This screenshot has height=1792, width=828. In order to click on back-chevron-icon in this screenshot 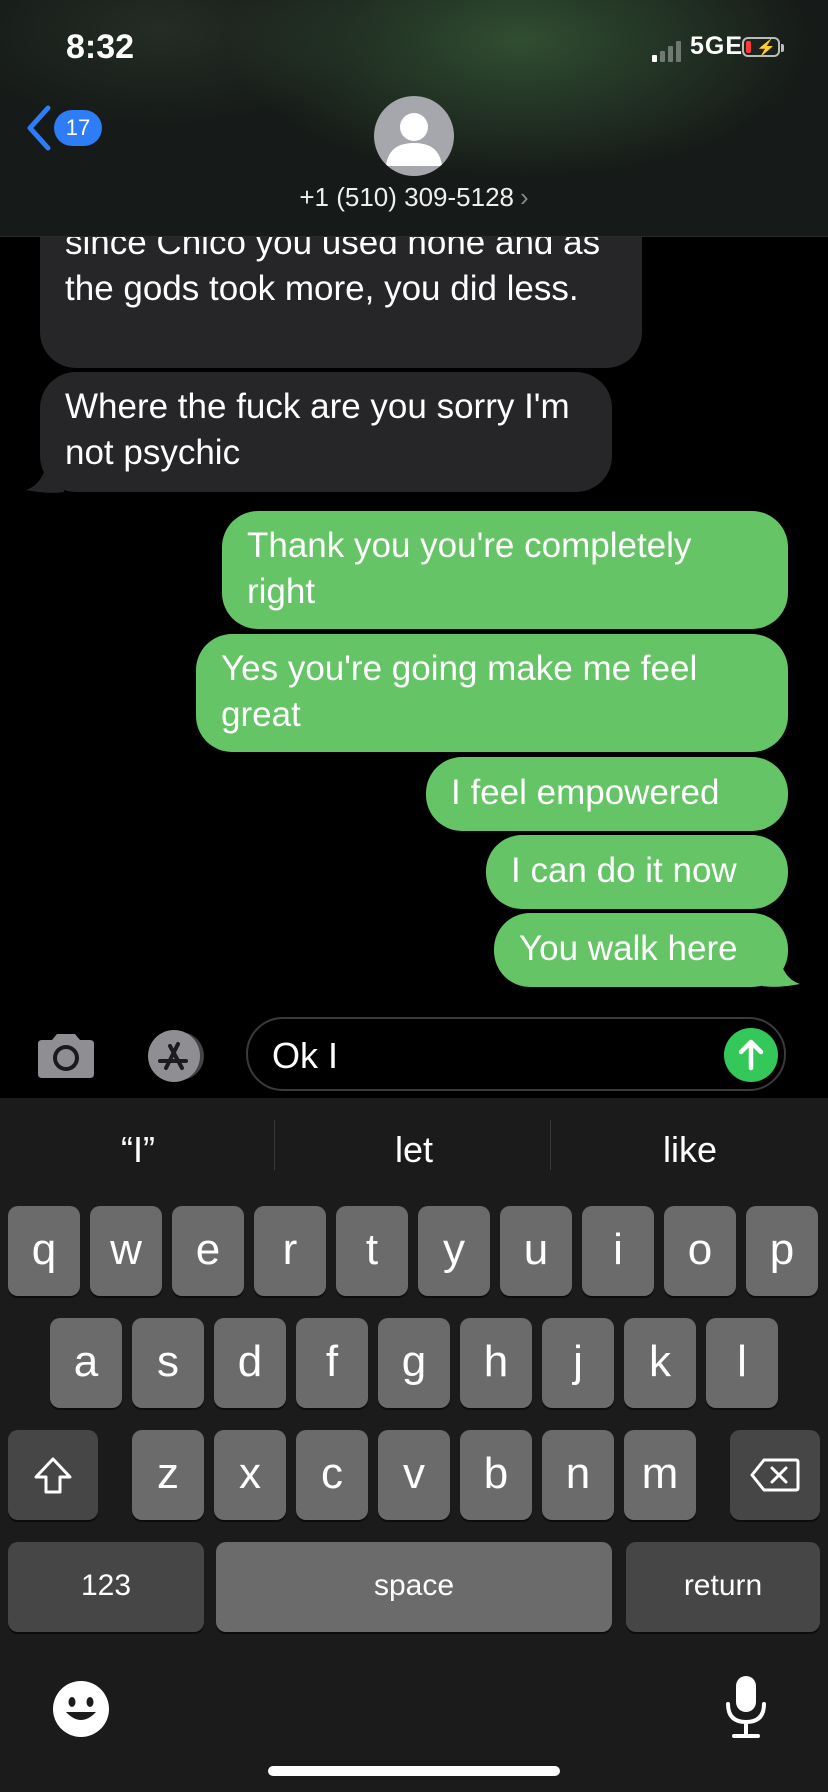, I will do `click(39, 128)`.